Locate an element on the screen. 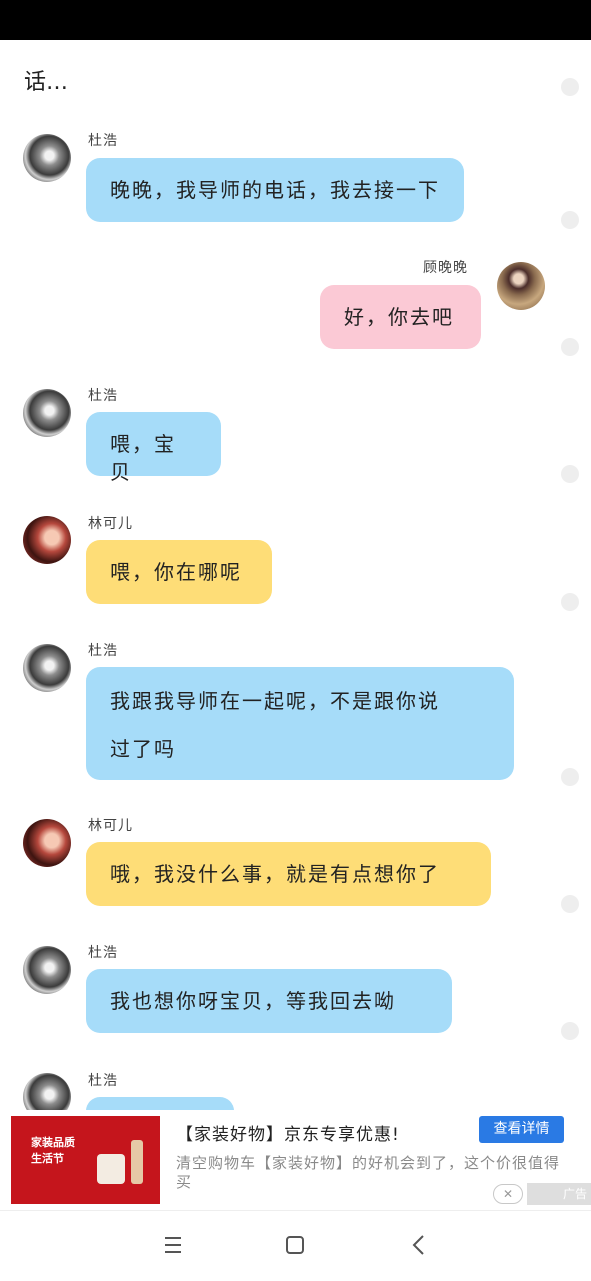 The height and width of the screenshot is (1281, 591). message-text: 喂，你在哪呢 is located at coordinates (176, 572).